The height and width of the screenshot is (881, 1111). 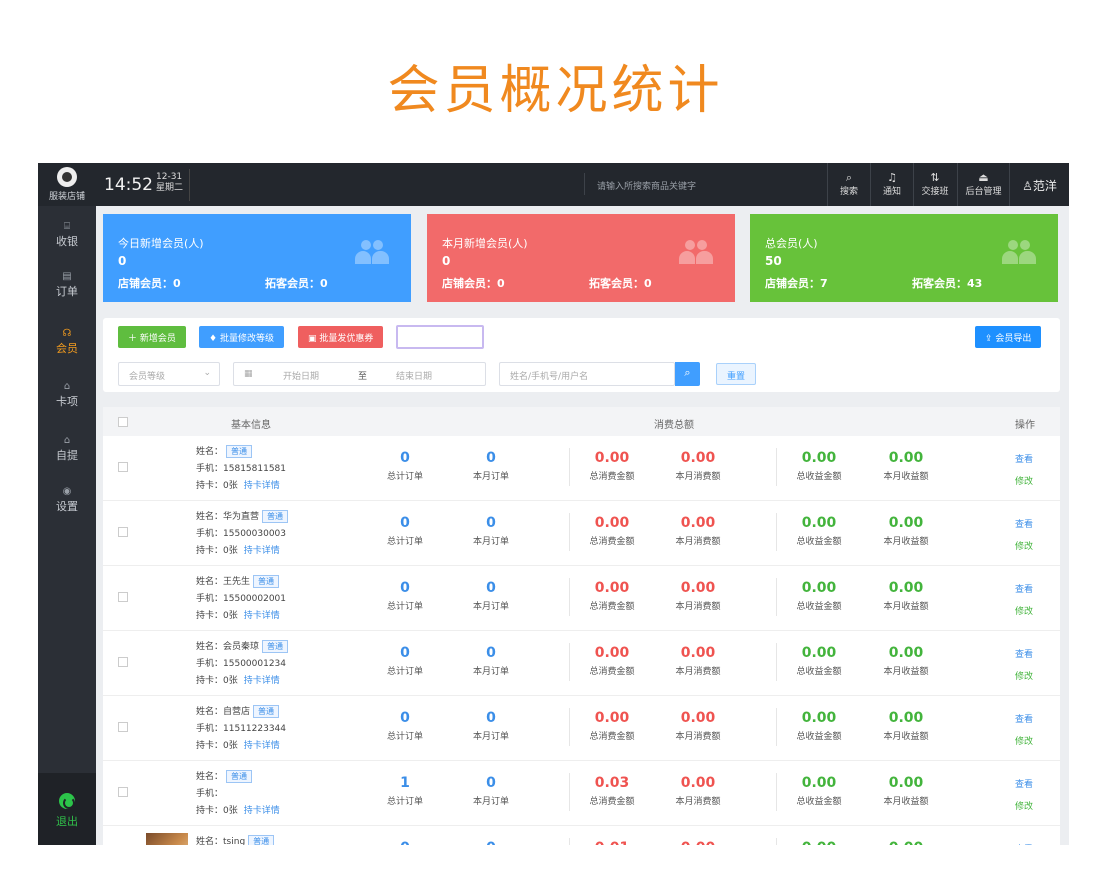 What do you see at coordinates (587, 374) in the screenshot?
I see `member-search-input: 姓名/手机号/用户名` at bounding box center [587, 374].